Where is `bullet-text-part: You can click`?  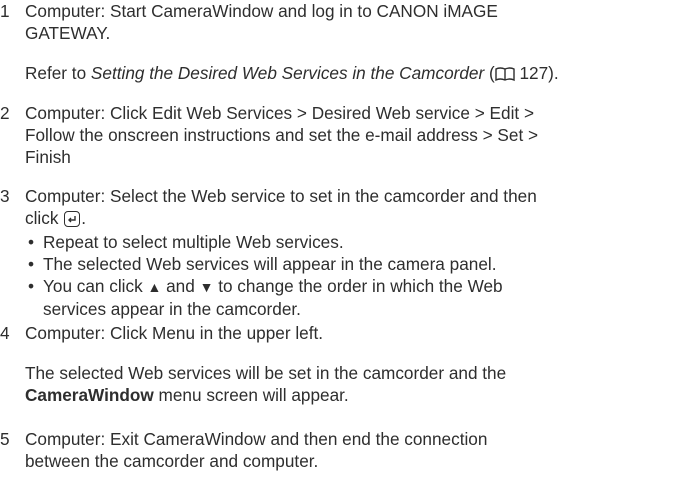
bullet-text-part: You can click is located at coordinates (95, 286).